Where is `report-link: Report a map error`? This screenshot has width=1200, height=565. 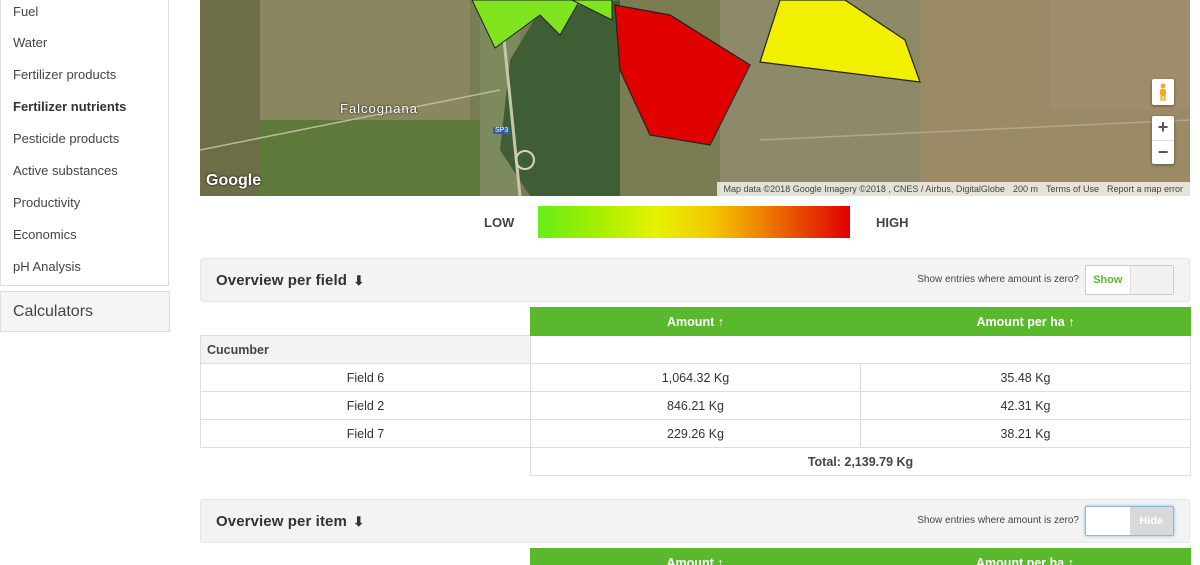 report-link: Report a map error is located at coordinates (1145, 189).